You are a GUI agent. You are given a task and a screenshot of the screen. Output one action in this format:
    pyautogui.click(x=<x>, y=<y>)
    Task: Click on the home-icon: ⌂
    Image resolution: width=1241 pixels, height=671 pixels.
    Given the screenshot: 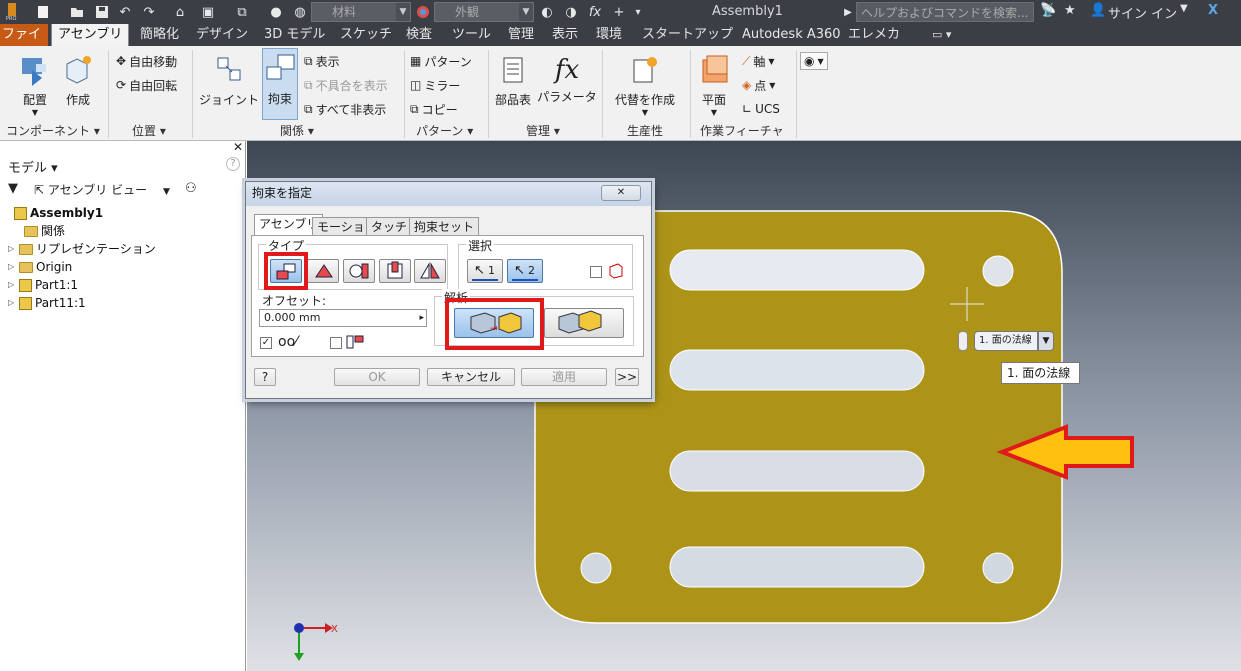 What is the action you would take?
    pyautogui.click(x=180, y=12)
    